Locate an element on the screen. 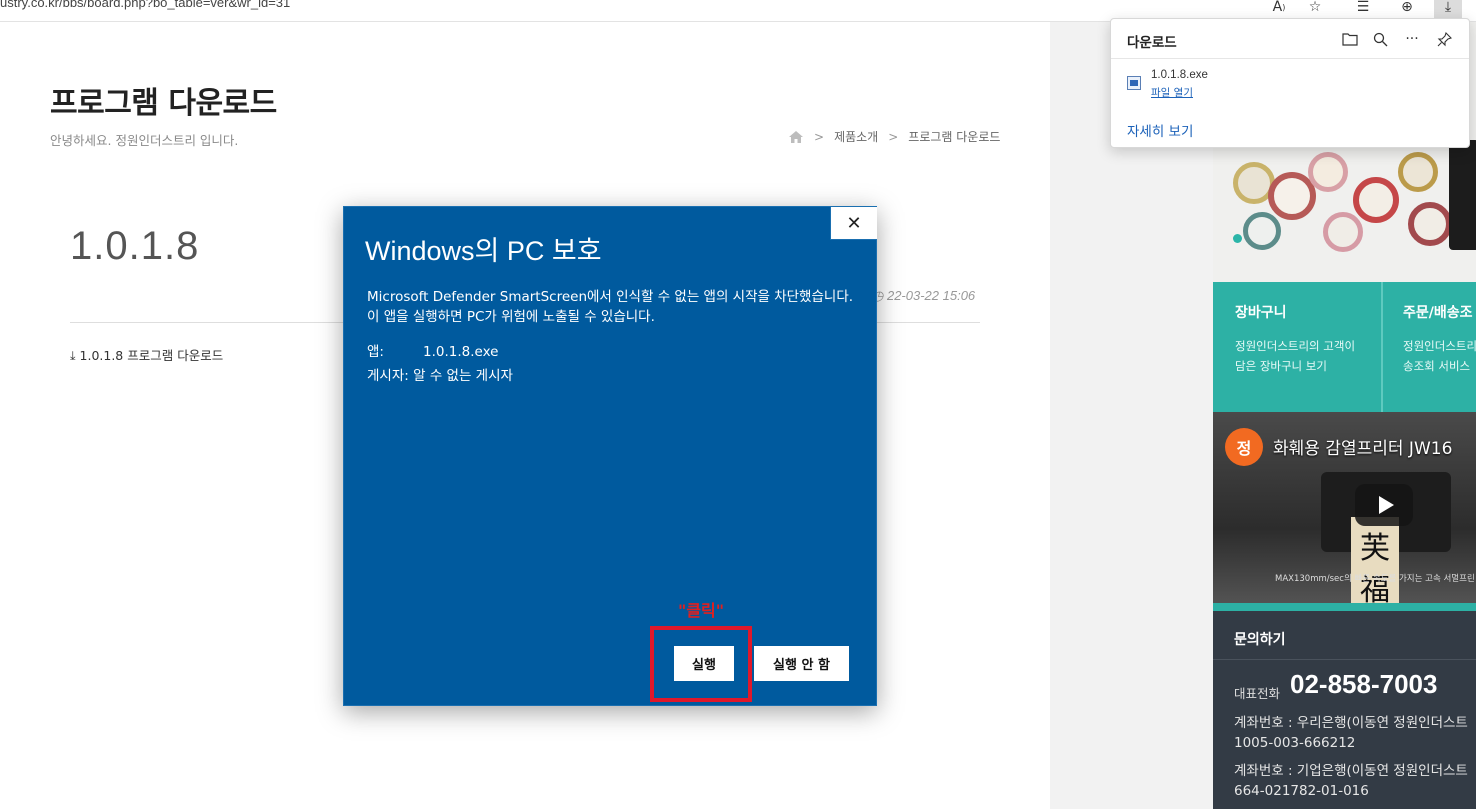  collections-icon: ⊕ is located at coordinates (1407, 9).